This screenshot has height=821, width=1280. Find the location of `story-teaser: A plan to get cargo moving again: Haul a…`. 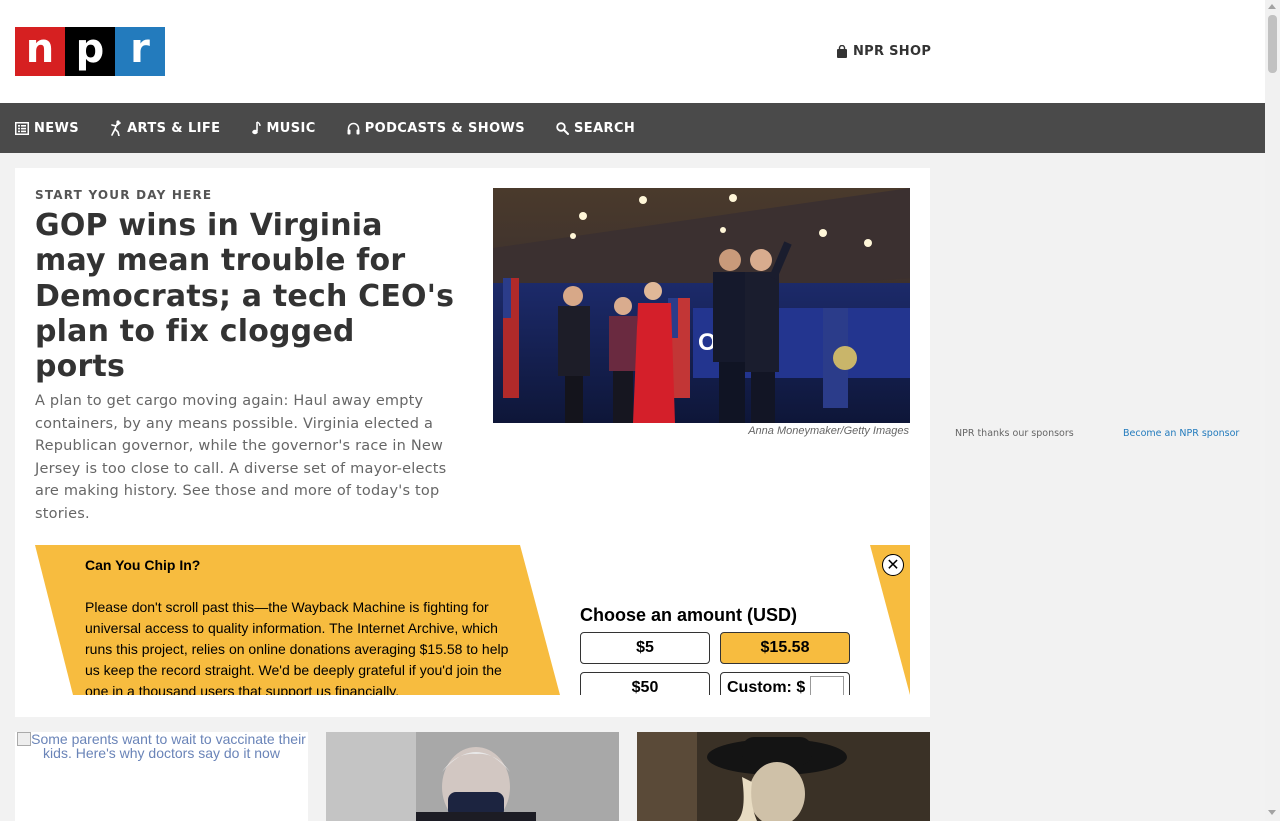

story-teaser: A plan to get cargo moving again: Haul a… is located at coordinates (247, 457).